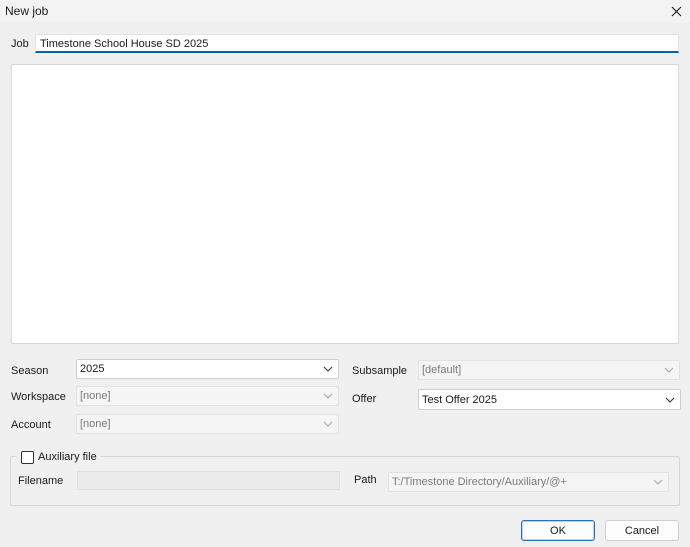  I want to click on account-select: [none], so click(207, 424).